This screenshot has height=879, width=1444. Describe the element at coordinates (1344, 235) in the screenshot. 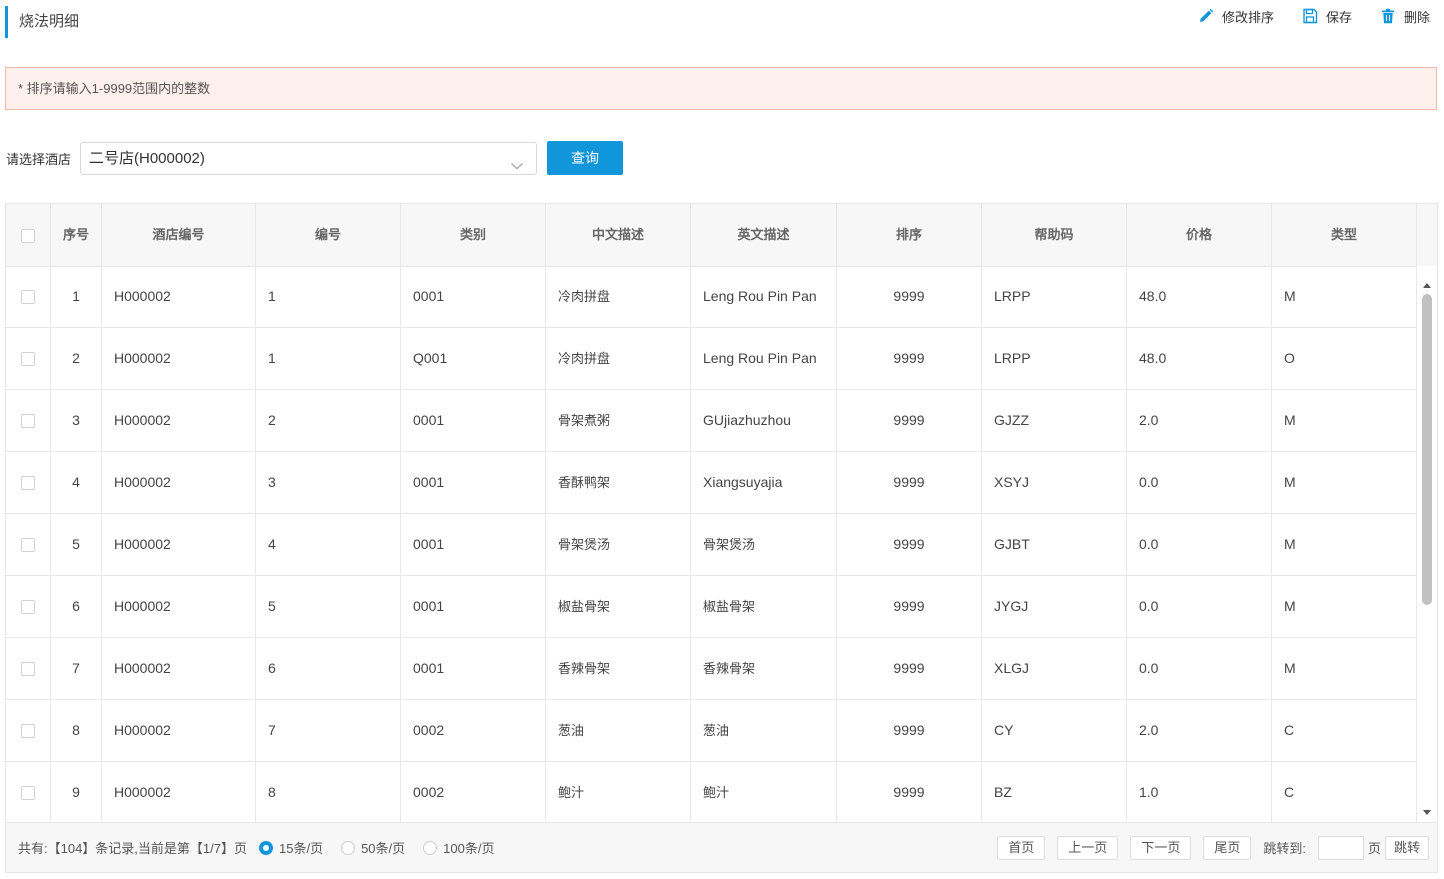

I see `header-type: 类型` at that location.